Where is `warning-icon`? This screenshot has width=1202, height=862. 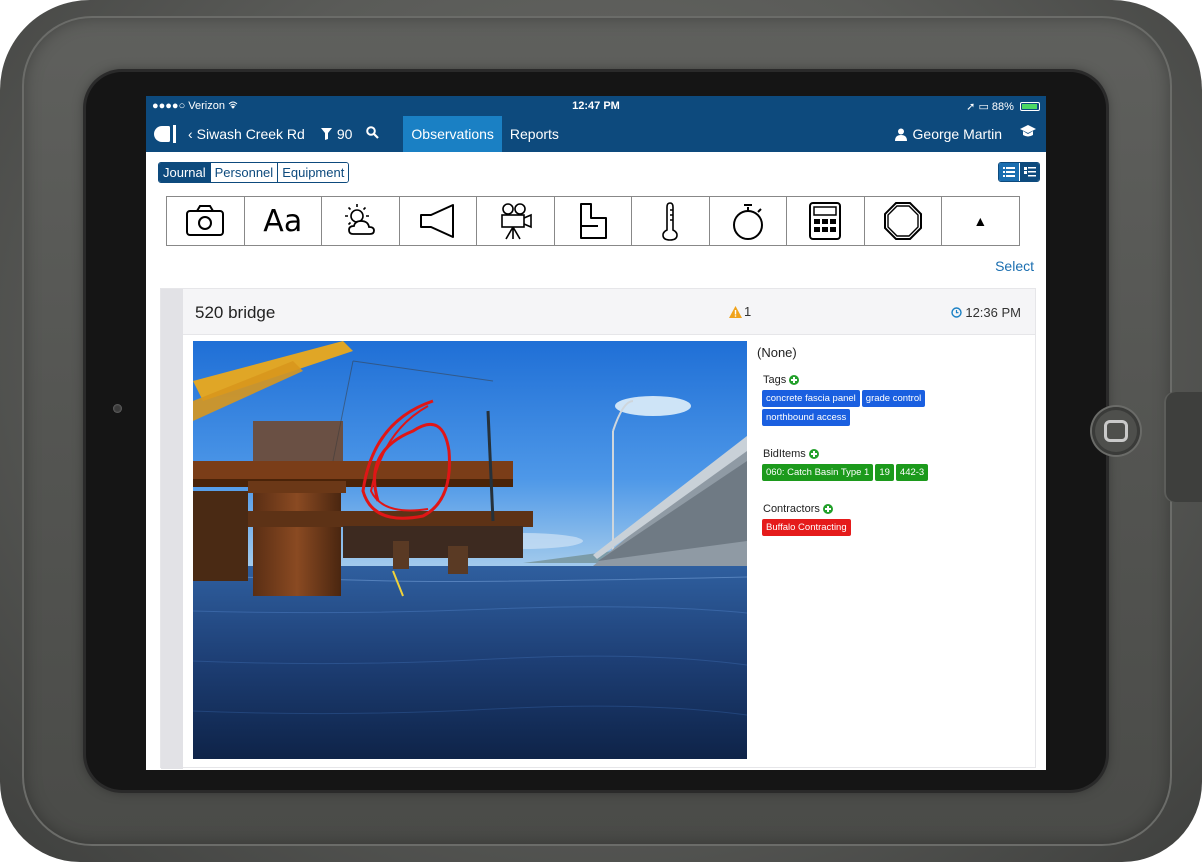 warning-icon is located at coordinates (735, 311).